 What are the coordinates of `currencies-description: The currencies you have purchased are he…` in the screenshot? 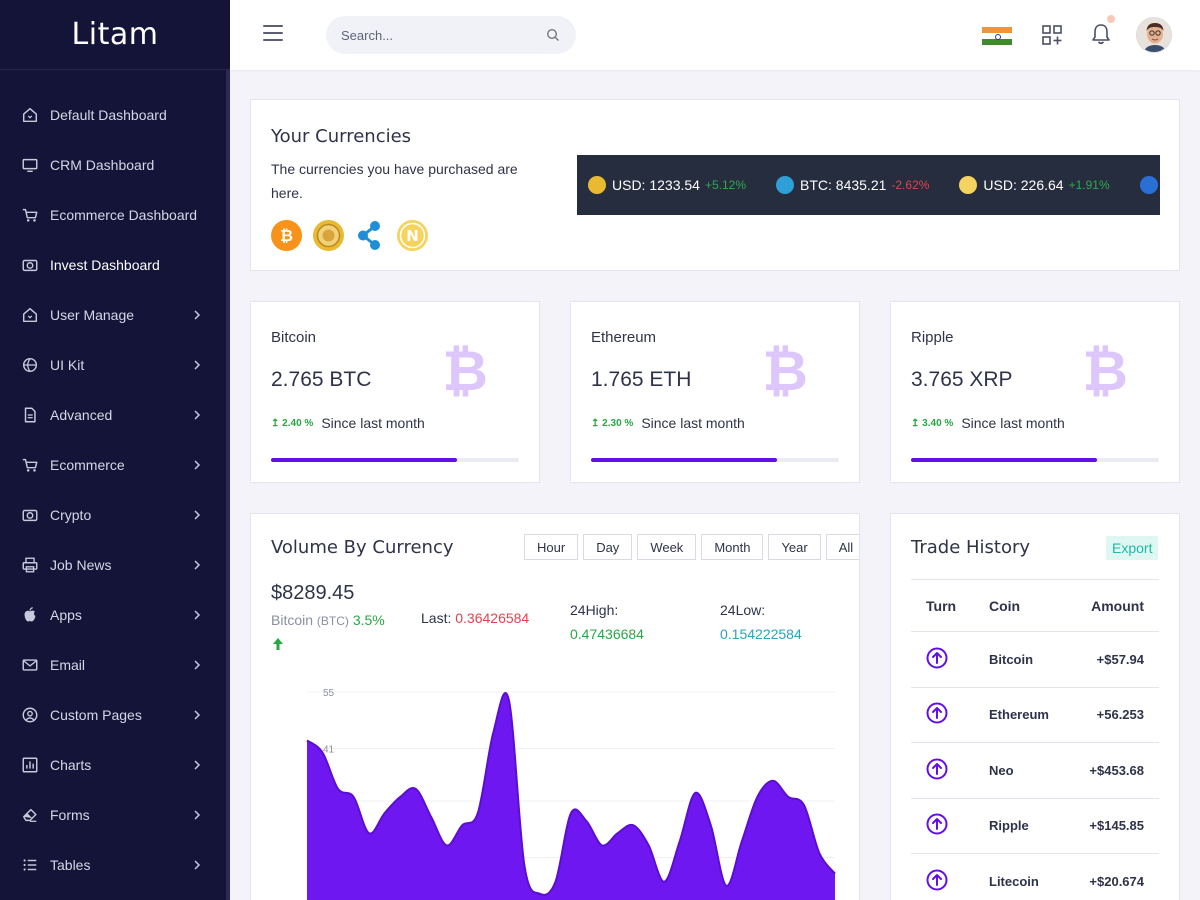 It's located at (394, 181).